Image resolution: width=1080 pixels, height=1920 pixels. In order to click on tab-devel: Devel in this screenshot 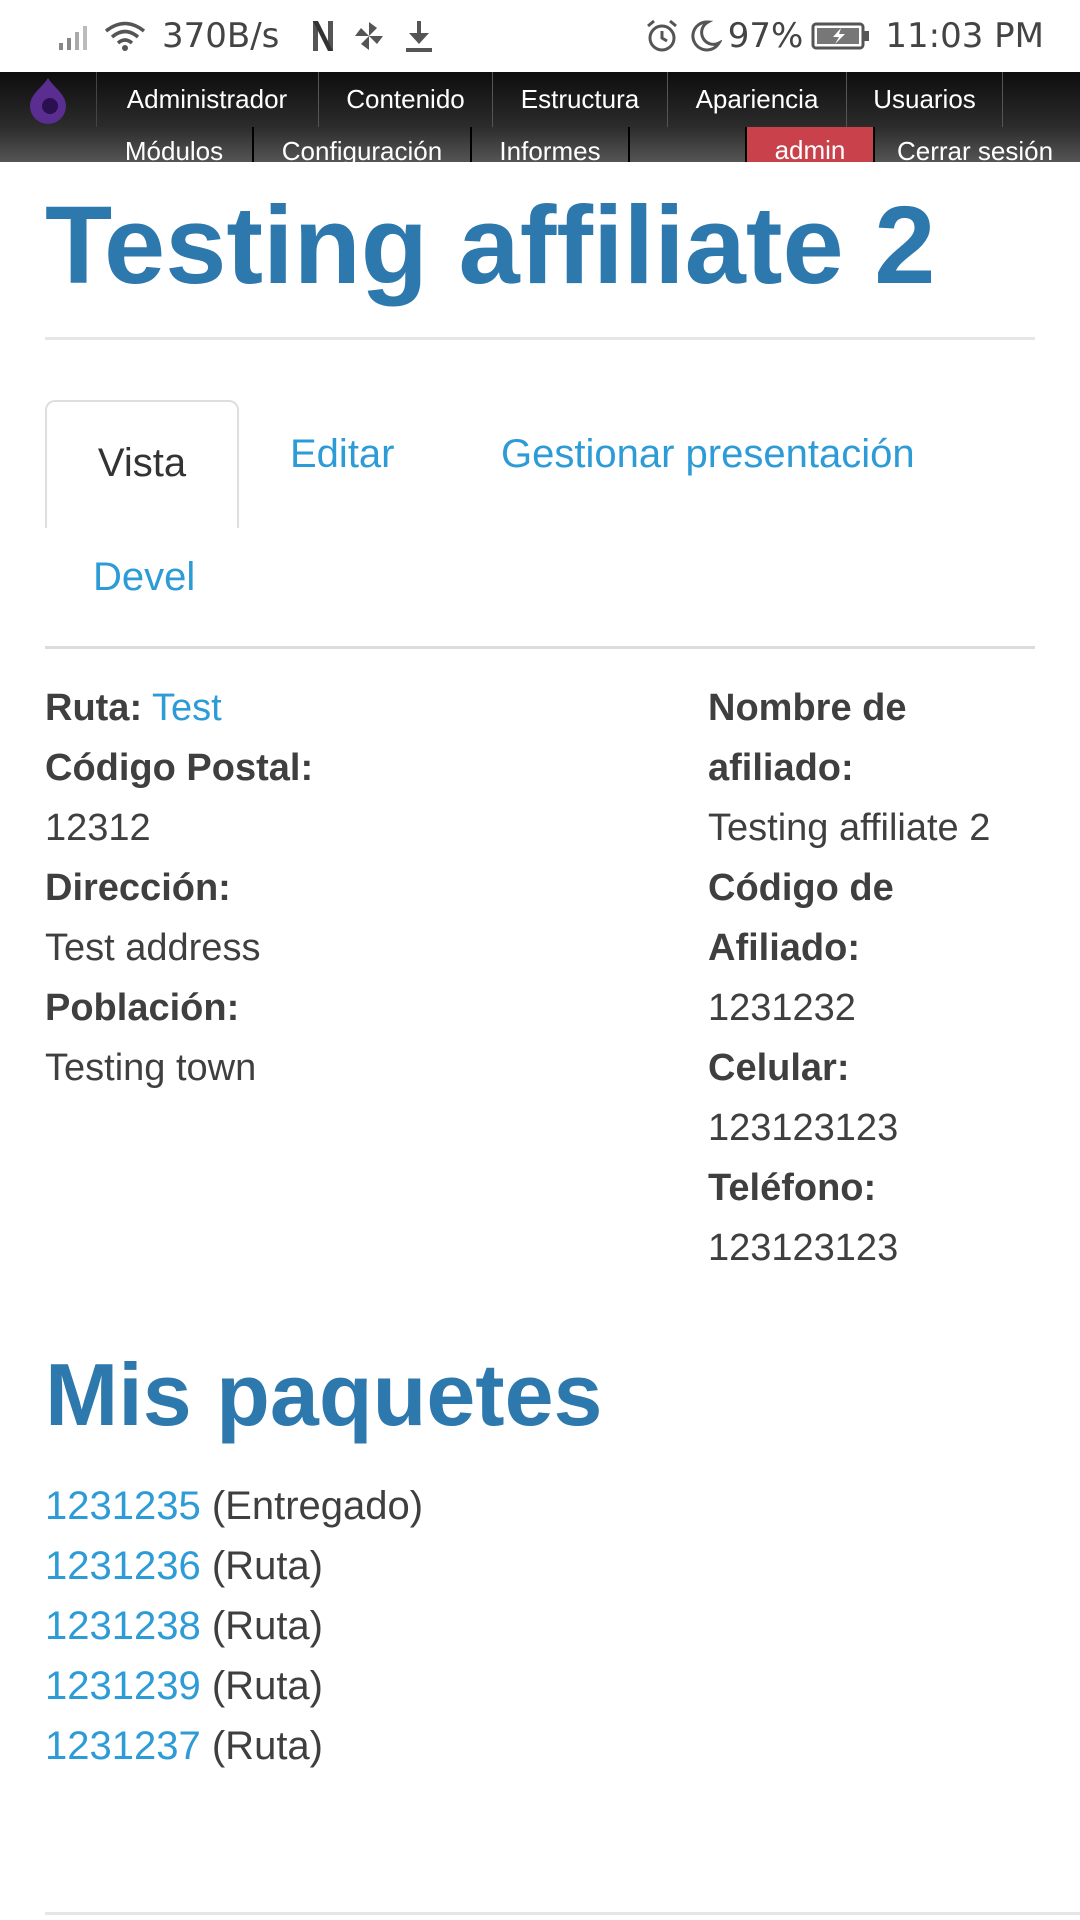, I will do `click(144, 577)`.